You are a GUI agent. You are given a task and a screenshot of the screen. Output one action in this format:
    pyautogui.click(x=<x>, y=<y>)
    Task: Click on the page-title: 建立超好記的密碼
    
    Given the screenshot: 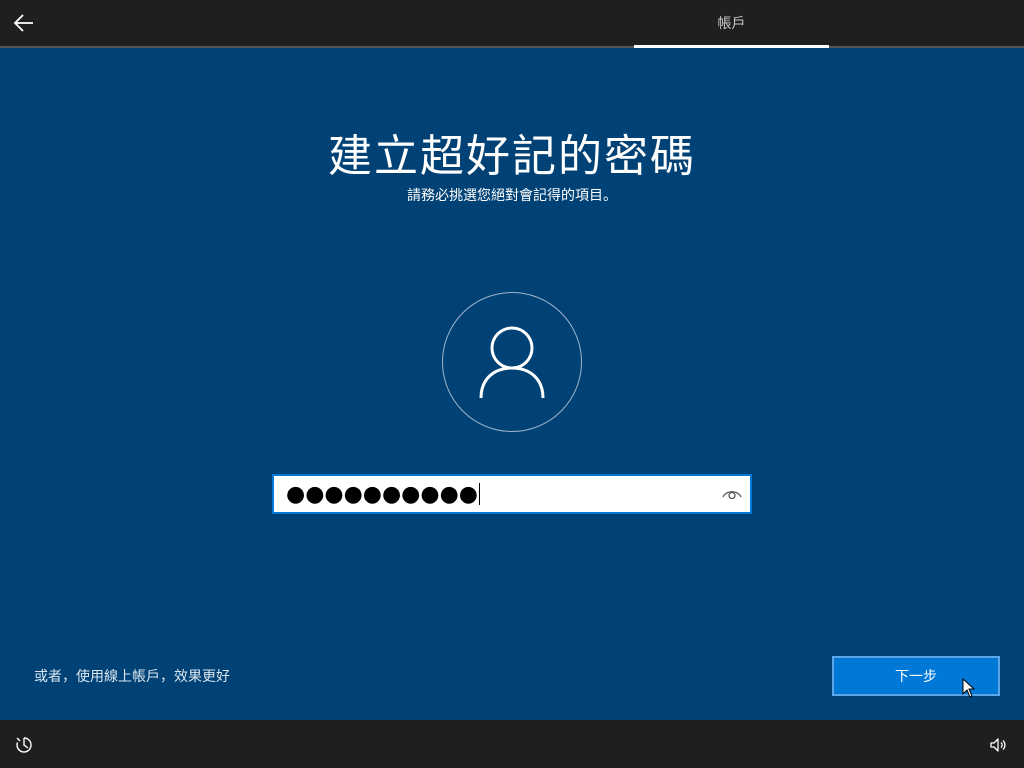 What is the action you would take?
    pyautogui.click(x=512, y=156)
    